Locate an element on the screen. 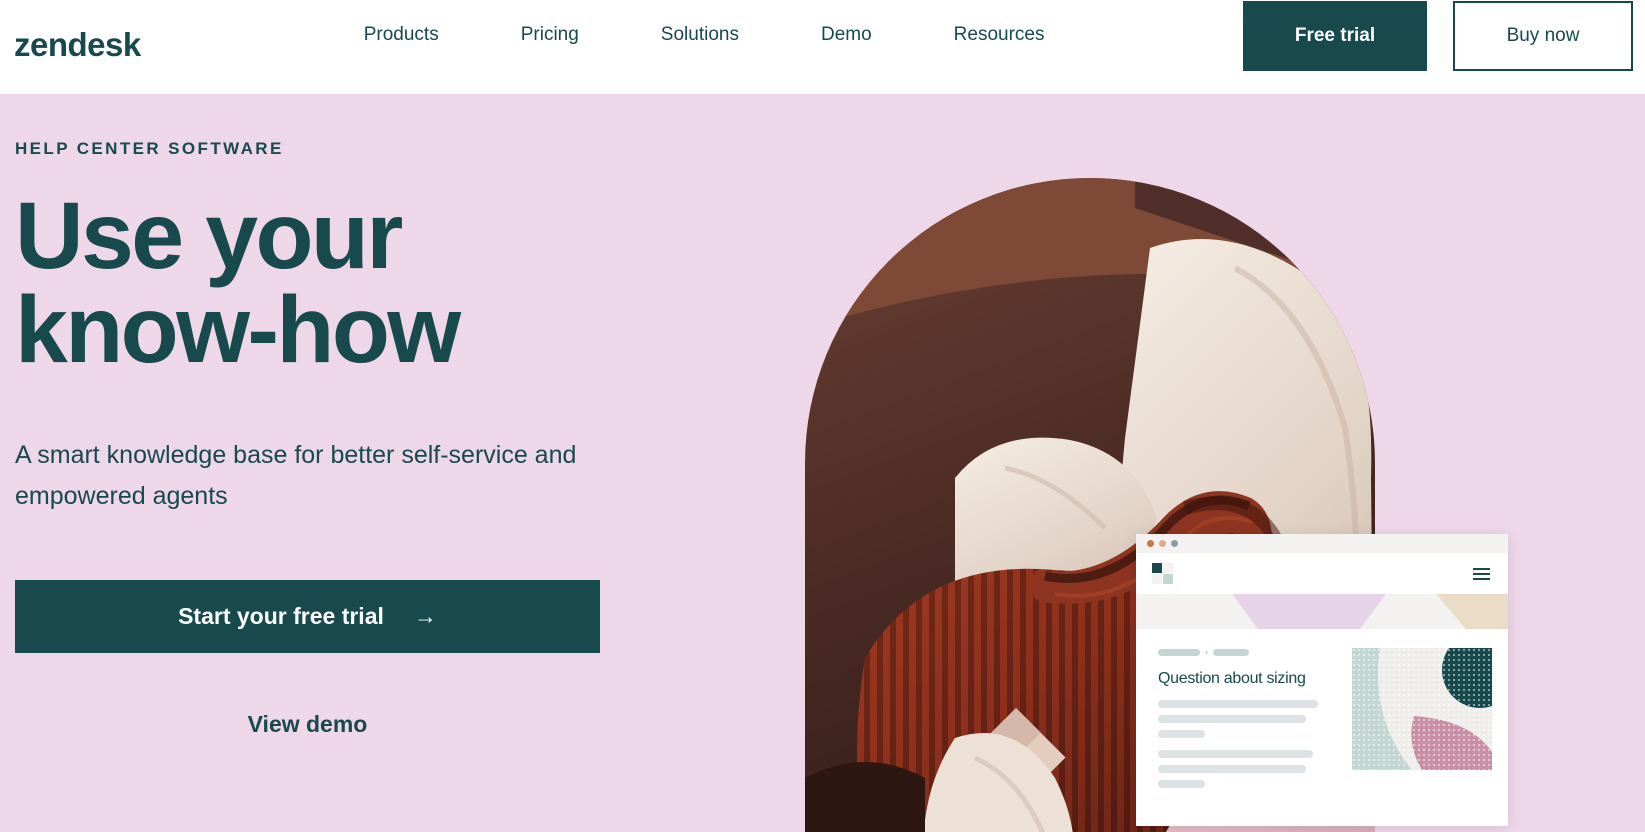  mock-site-topbar is located at coordinates (1322, 573).